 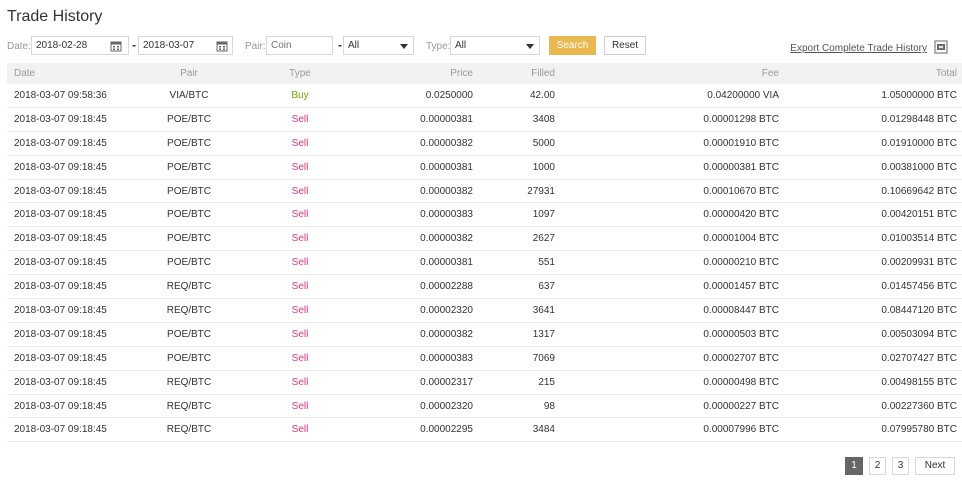 I want to click on cell-fee: 0.00007996 BTC, so click(x=667, y=430).